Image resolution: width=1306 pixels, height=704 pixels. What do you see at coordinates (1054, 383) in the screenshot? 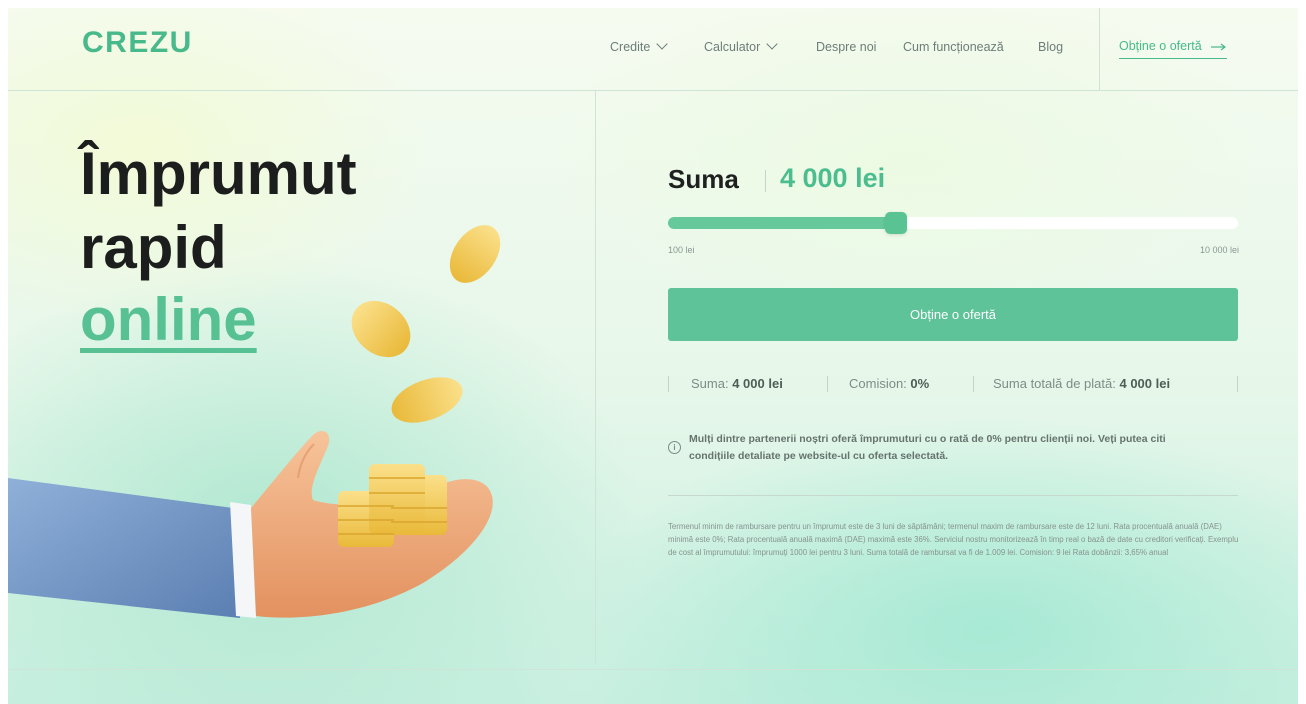
I see `summary-total-label: Suma totală de plată:` at bounding box center [1054, 383].